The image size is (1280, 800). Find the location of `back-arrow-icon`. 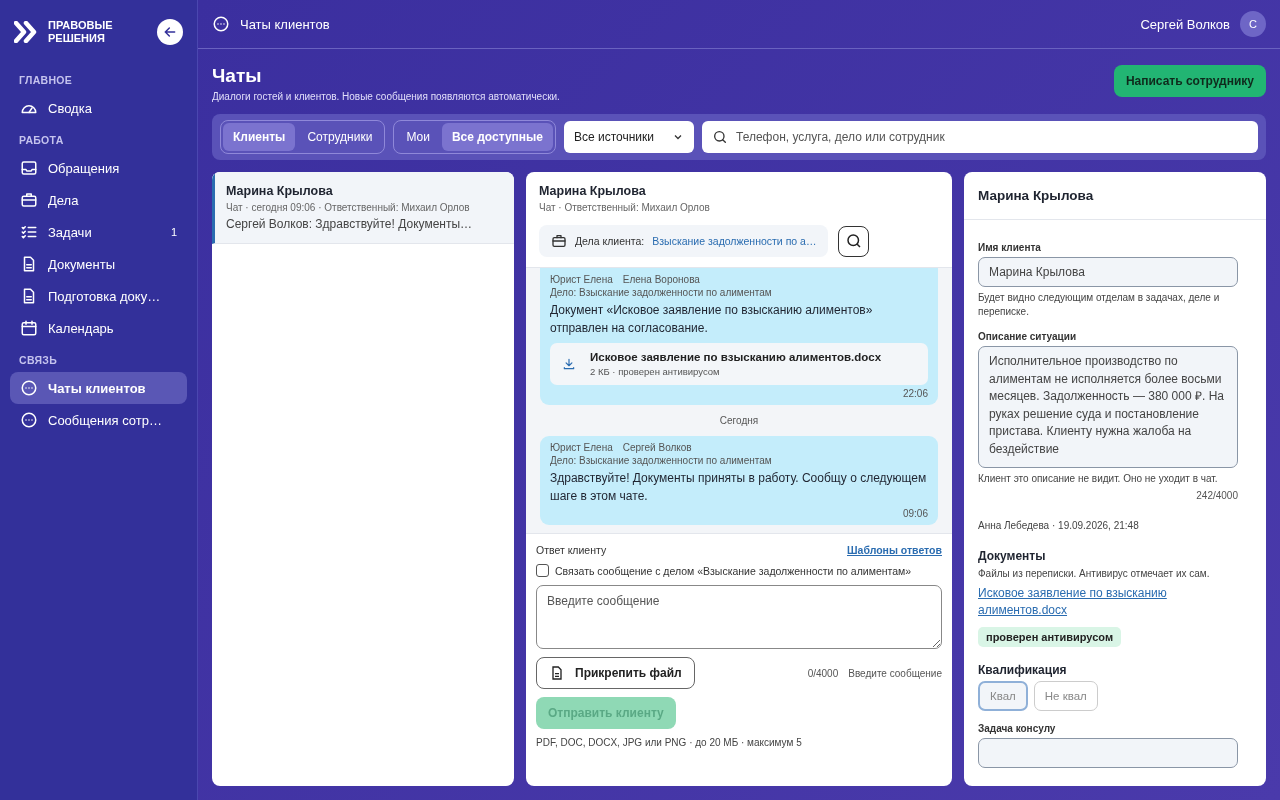

back-arrow-icon is located at coordinates (170, 32).